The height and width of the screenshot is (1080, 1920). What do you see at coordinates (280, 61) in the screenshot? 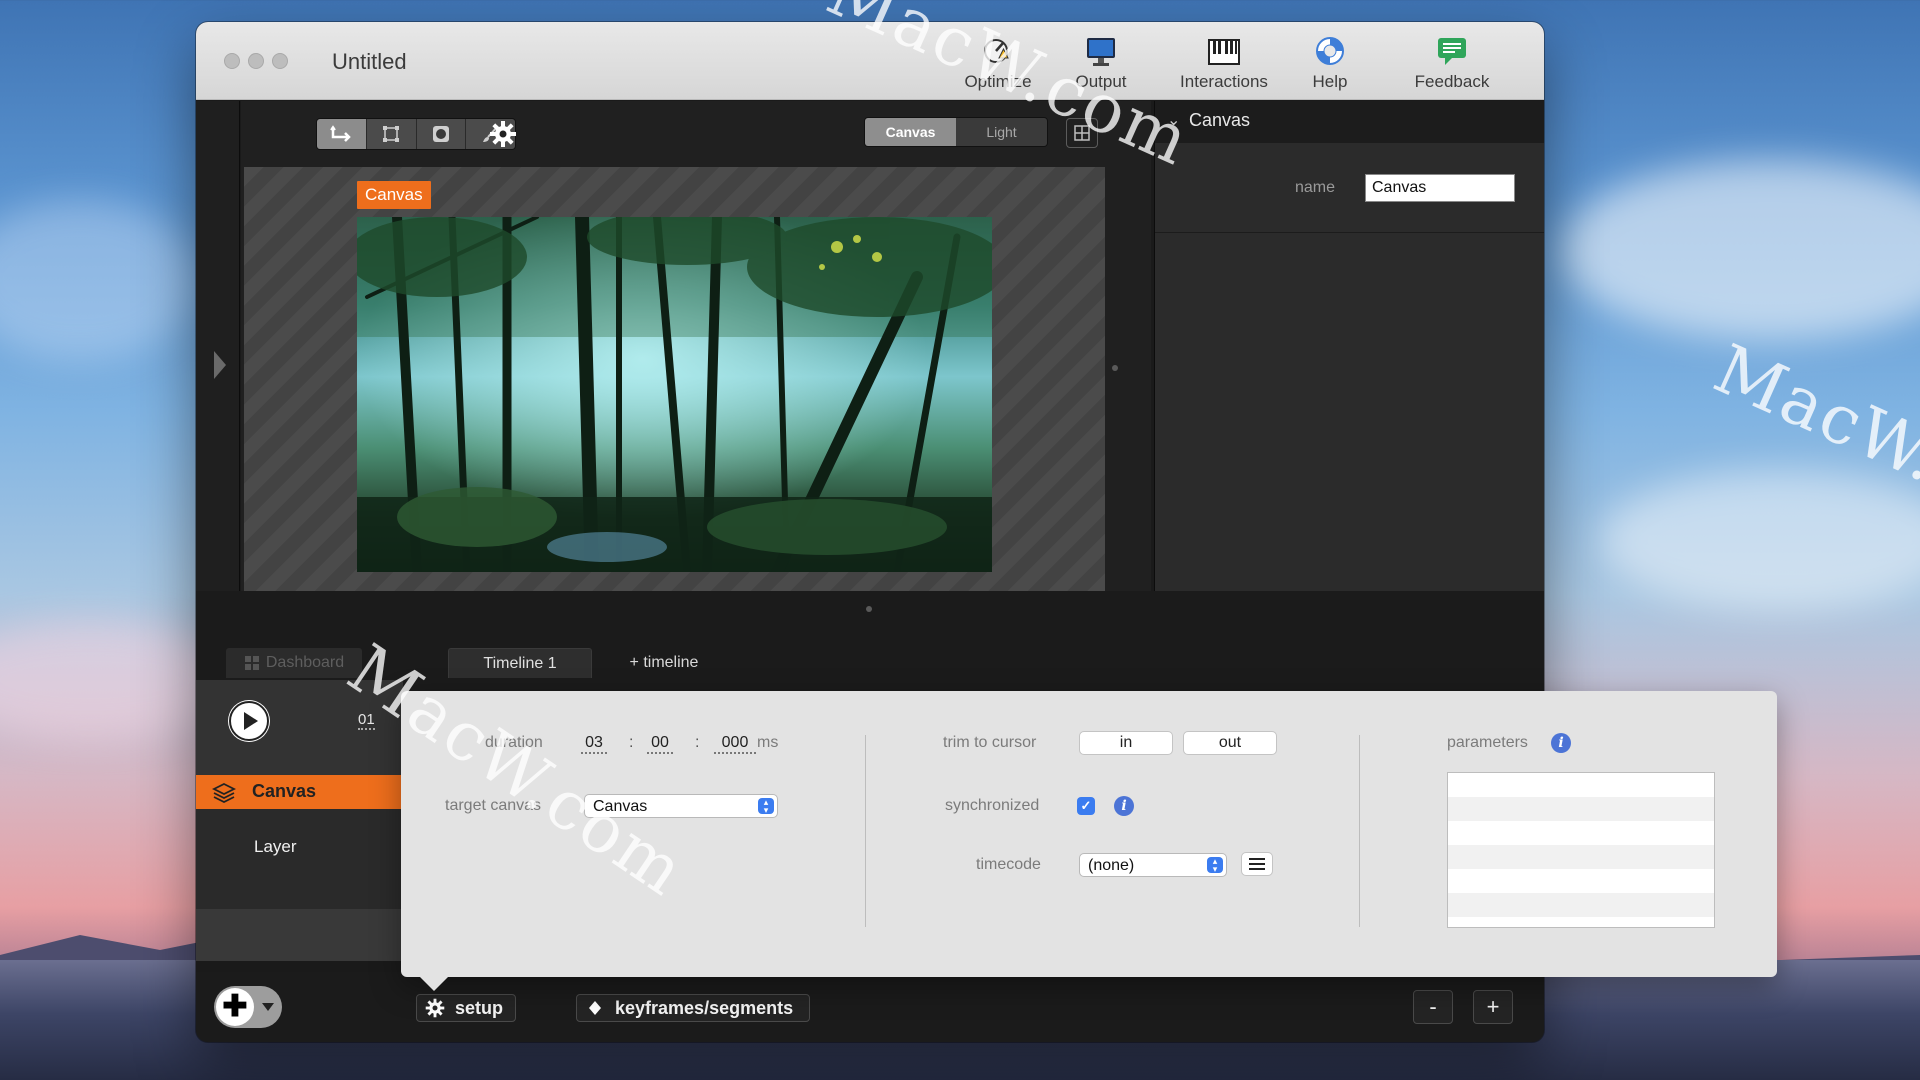
I see `zoom-window-button` at bounding box center [280, 61].